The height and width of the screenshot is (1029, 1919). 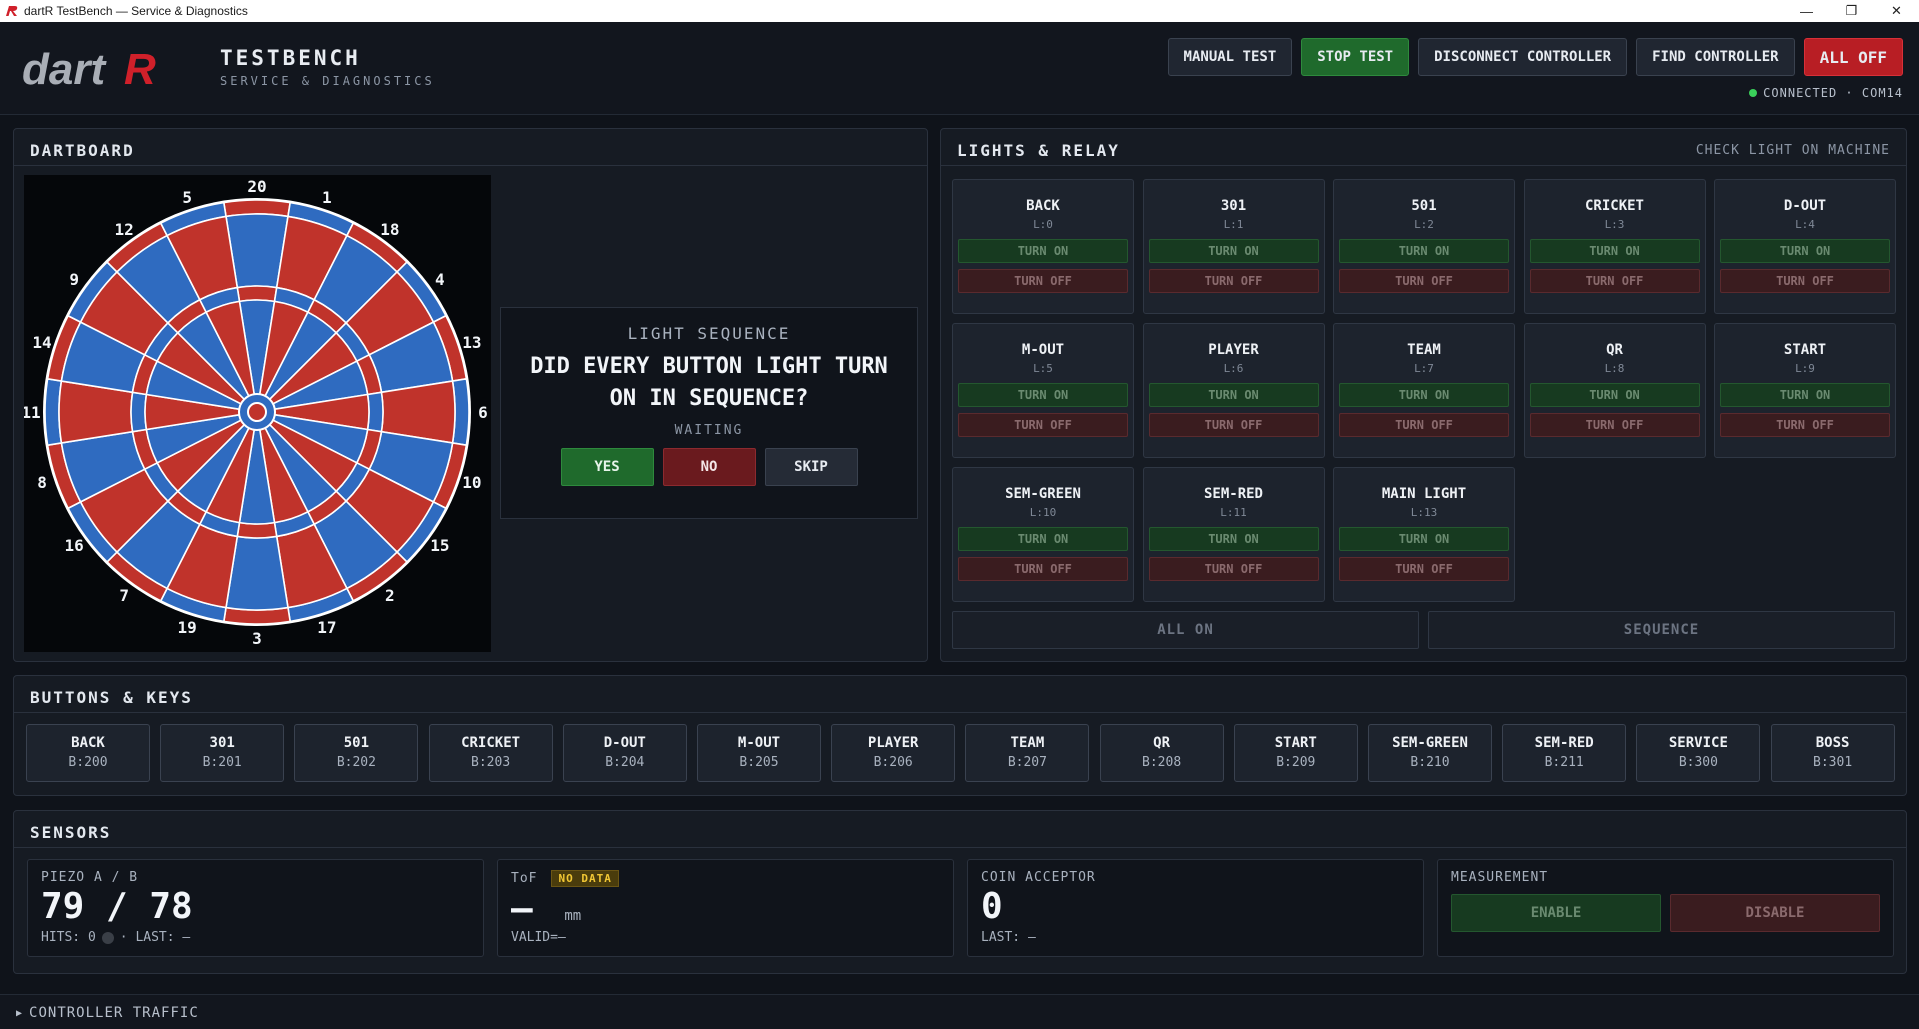 What do you see at coordinates (1233, 350) in the screenshot?
I see `light-name: PLAYER` at bounding box center [1233, 350].